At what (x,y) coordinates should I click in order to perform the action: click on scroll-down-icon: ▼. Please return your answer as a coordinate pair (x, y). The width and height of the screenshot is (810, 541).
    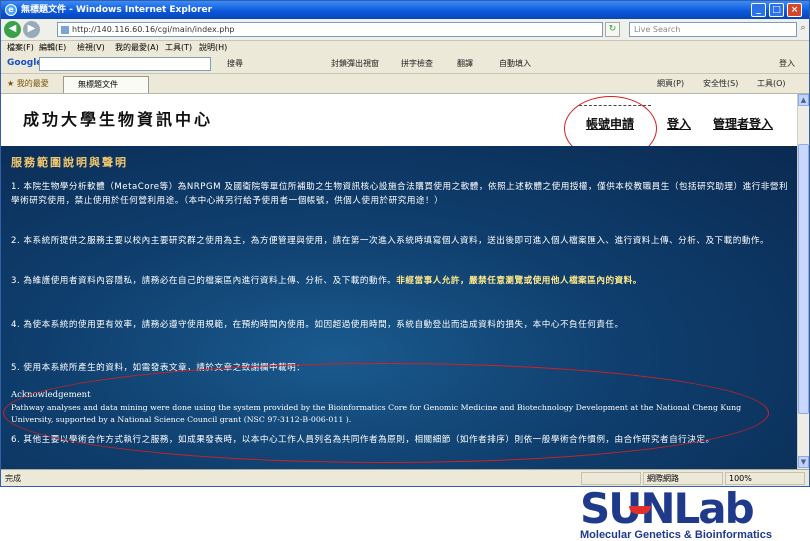
    Looking at the image, I should click on (803, 462).